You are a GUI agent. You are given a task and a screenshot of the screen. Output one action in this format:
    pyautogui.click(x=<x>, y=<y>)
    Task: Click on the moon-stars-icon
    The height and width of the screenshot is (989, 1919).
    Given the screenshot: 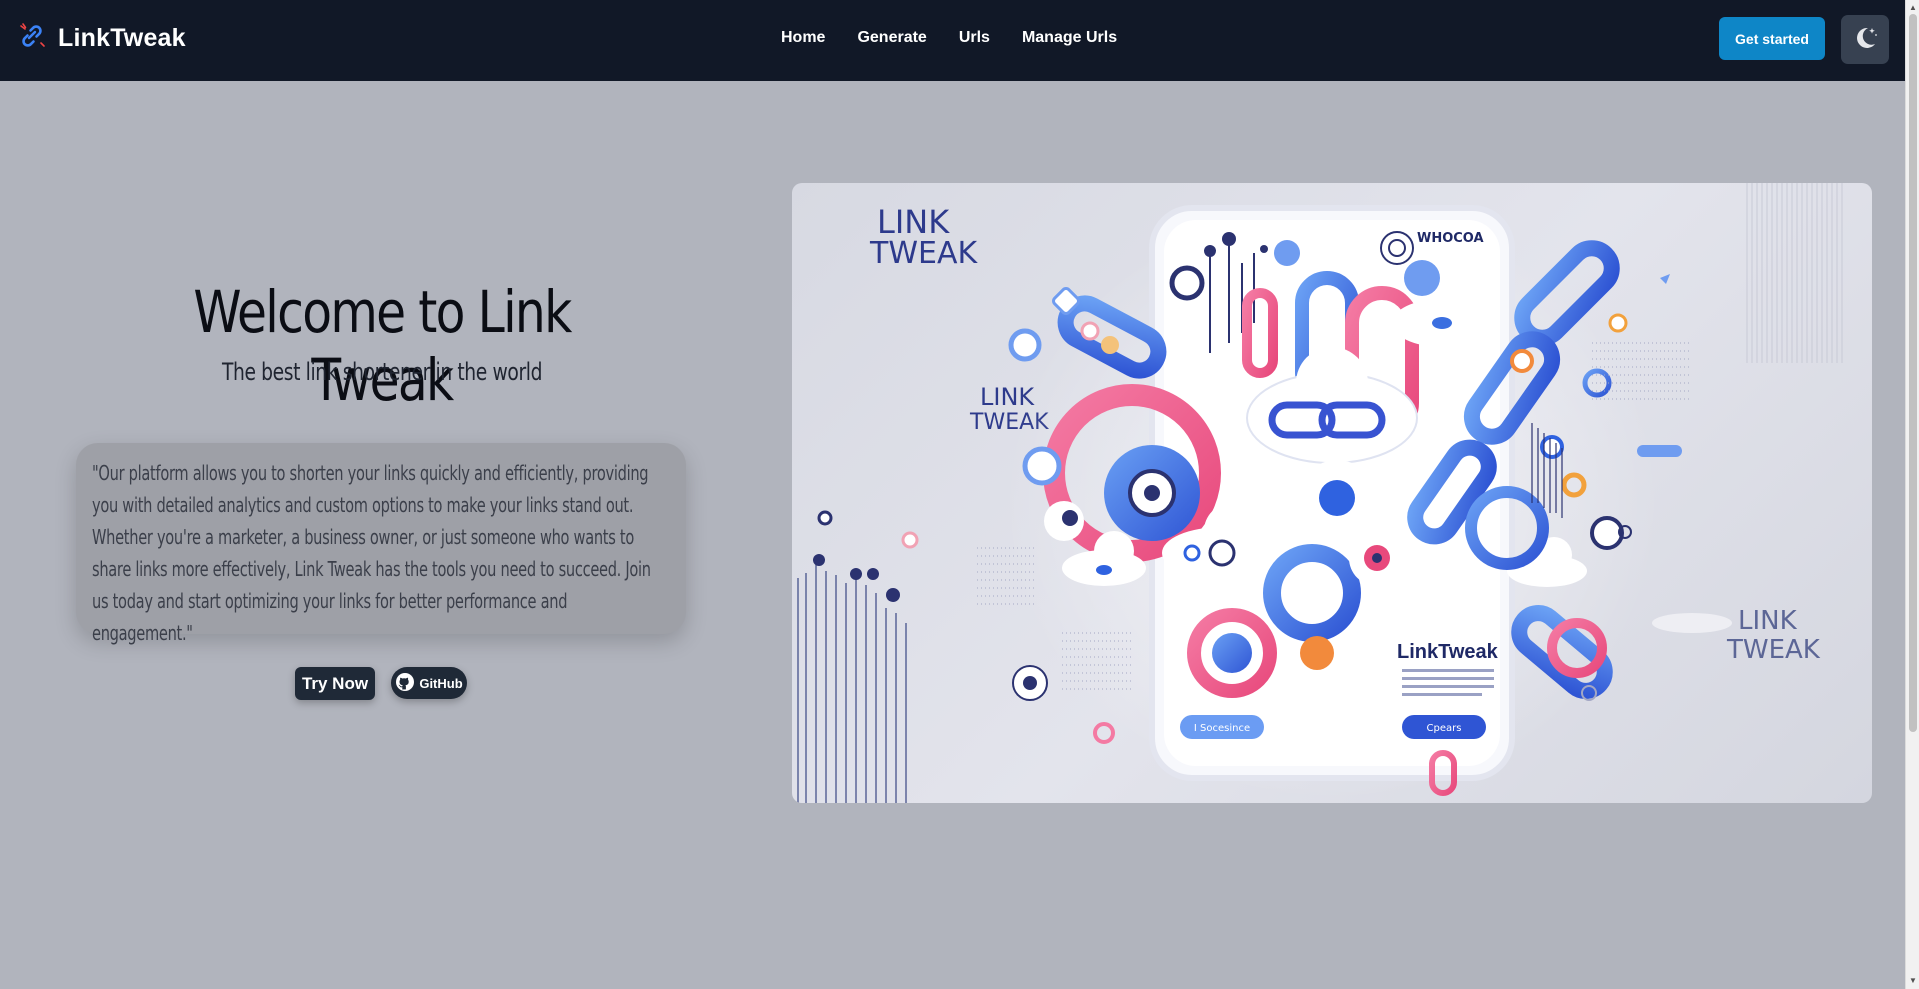 What is the action you would take?
    pyautogui.click(x=1865, y=39)
    